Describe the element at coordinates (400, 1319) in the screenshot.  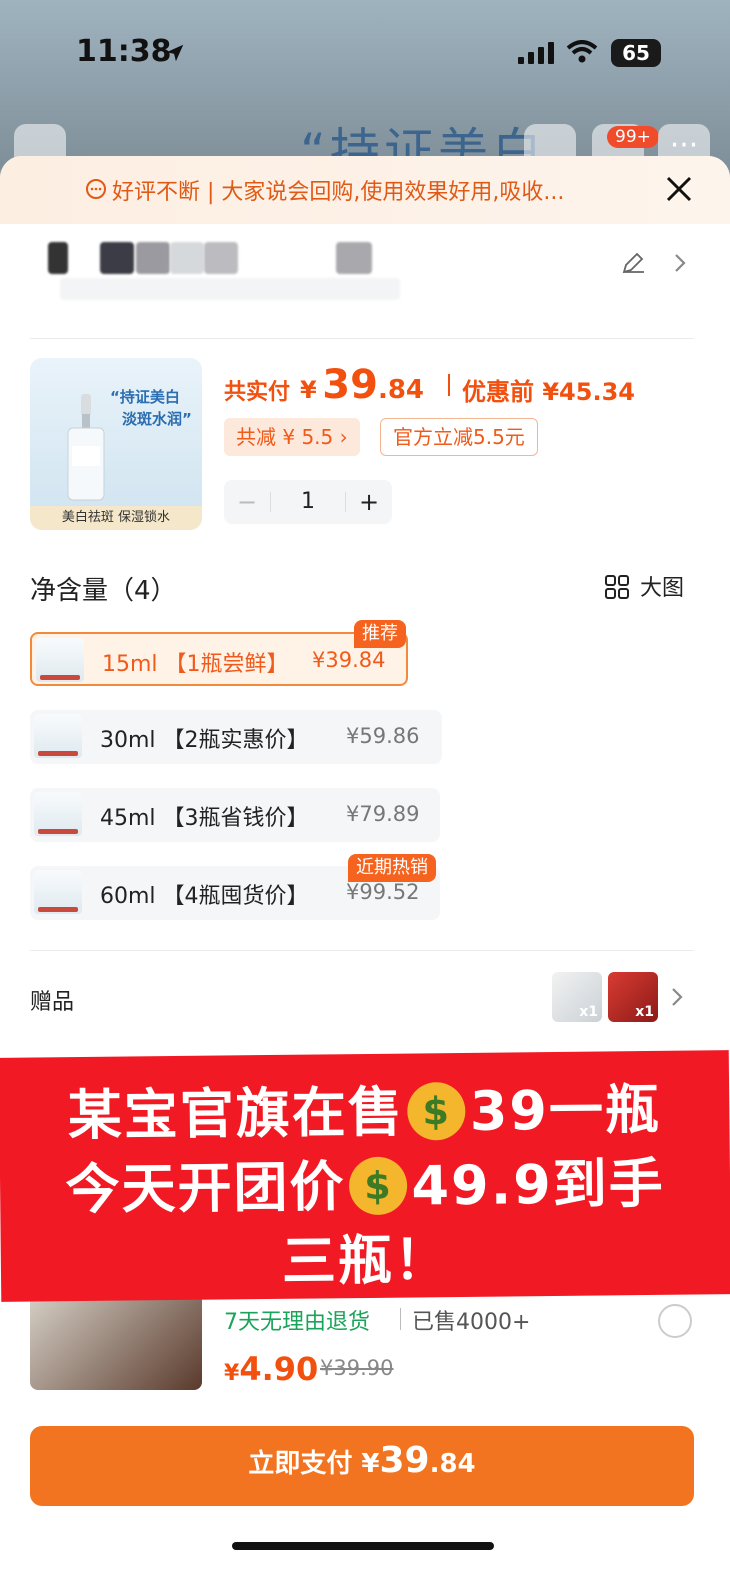
I see `addon-separator` at that location.